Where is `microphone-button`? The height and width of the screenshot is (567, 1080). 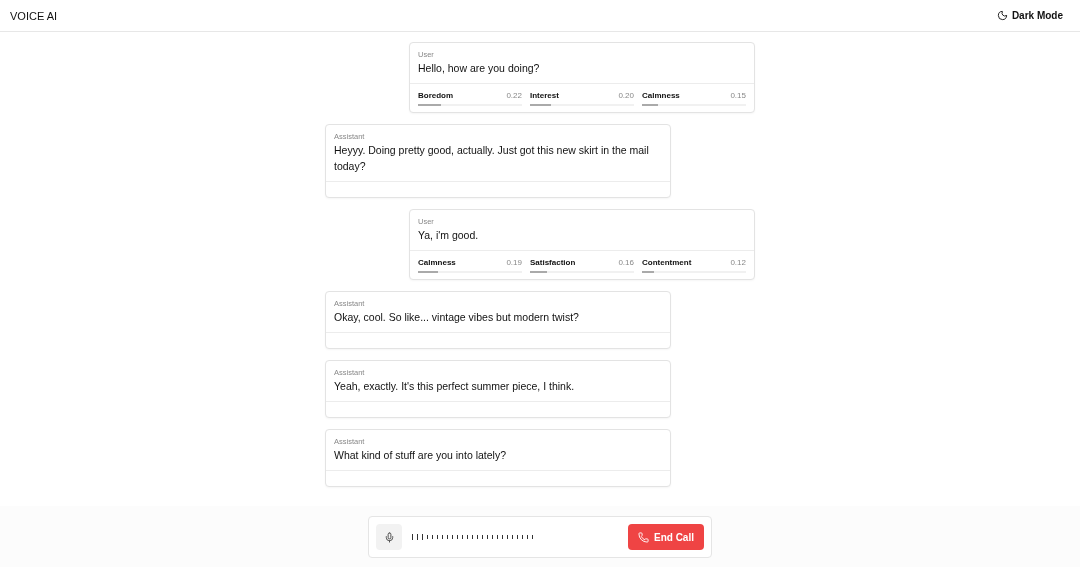
microphone-button is located at coordinates (389, 537).